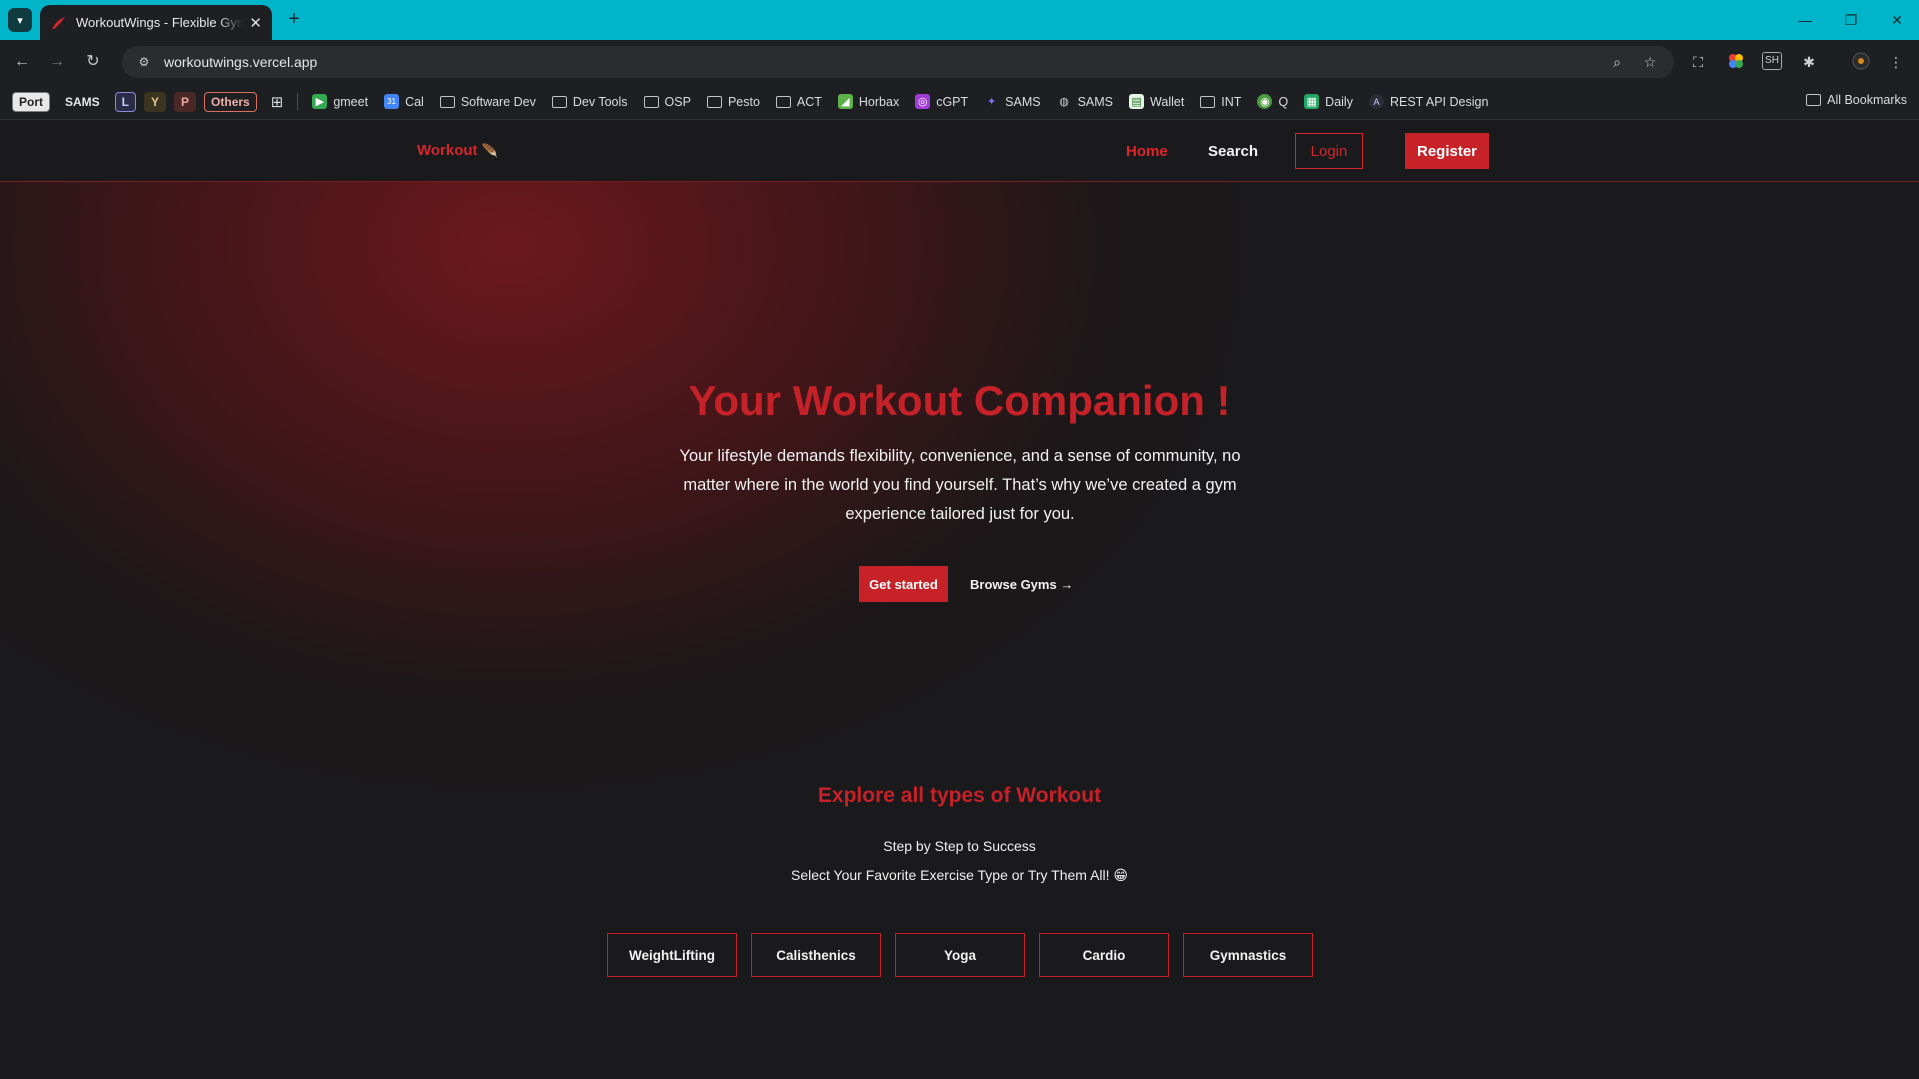 This screenshot has width=1919, height=1079. I want to click on workout-type-yoga: Yoga, so click(960, 955).